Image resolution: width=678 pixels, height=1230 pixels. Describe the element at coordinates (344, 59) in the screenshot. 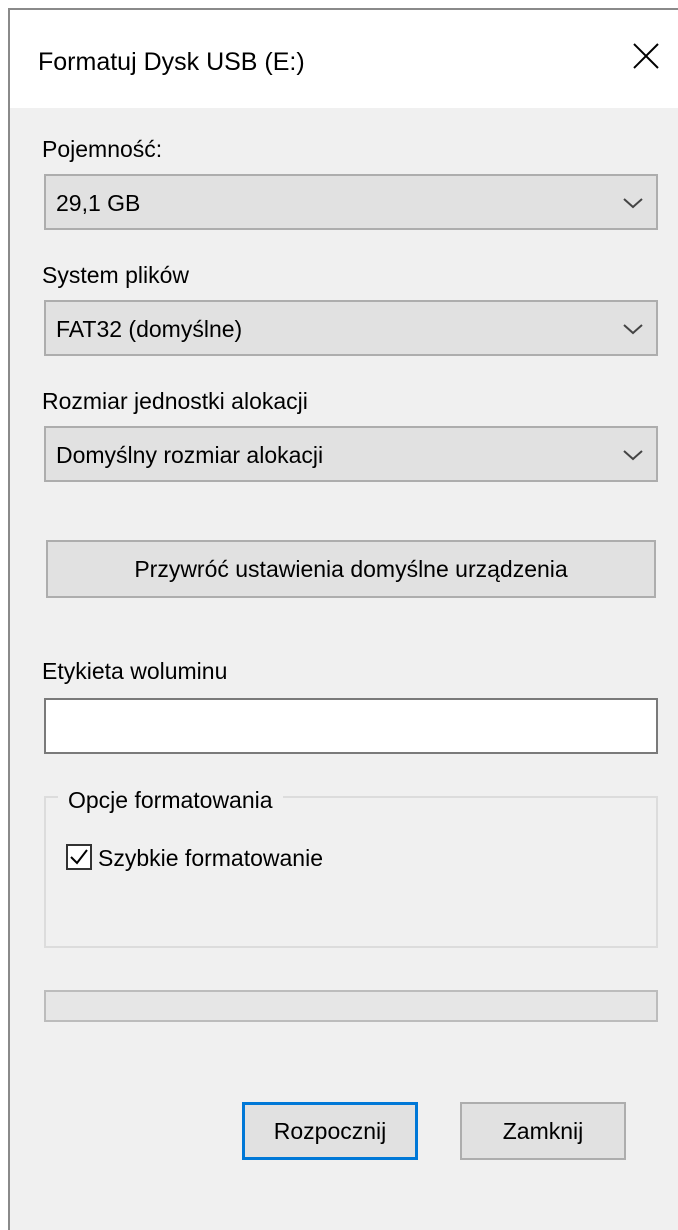

I see `title-bar: Formatuj Dysk USB (E:)` at that location.